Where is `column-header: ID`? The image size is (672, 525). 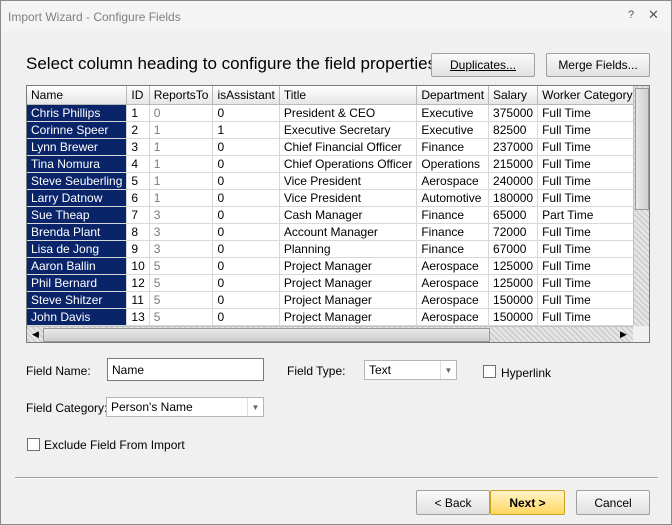 column-header: ID is located at coordinates (138, 95).